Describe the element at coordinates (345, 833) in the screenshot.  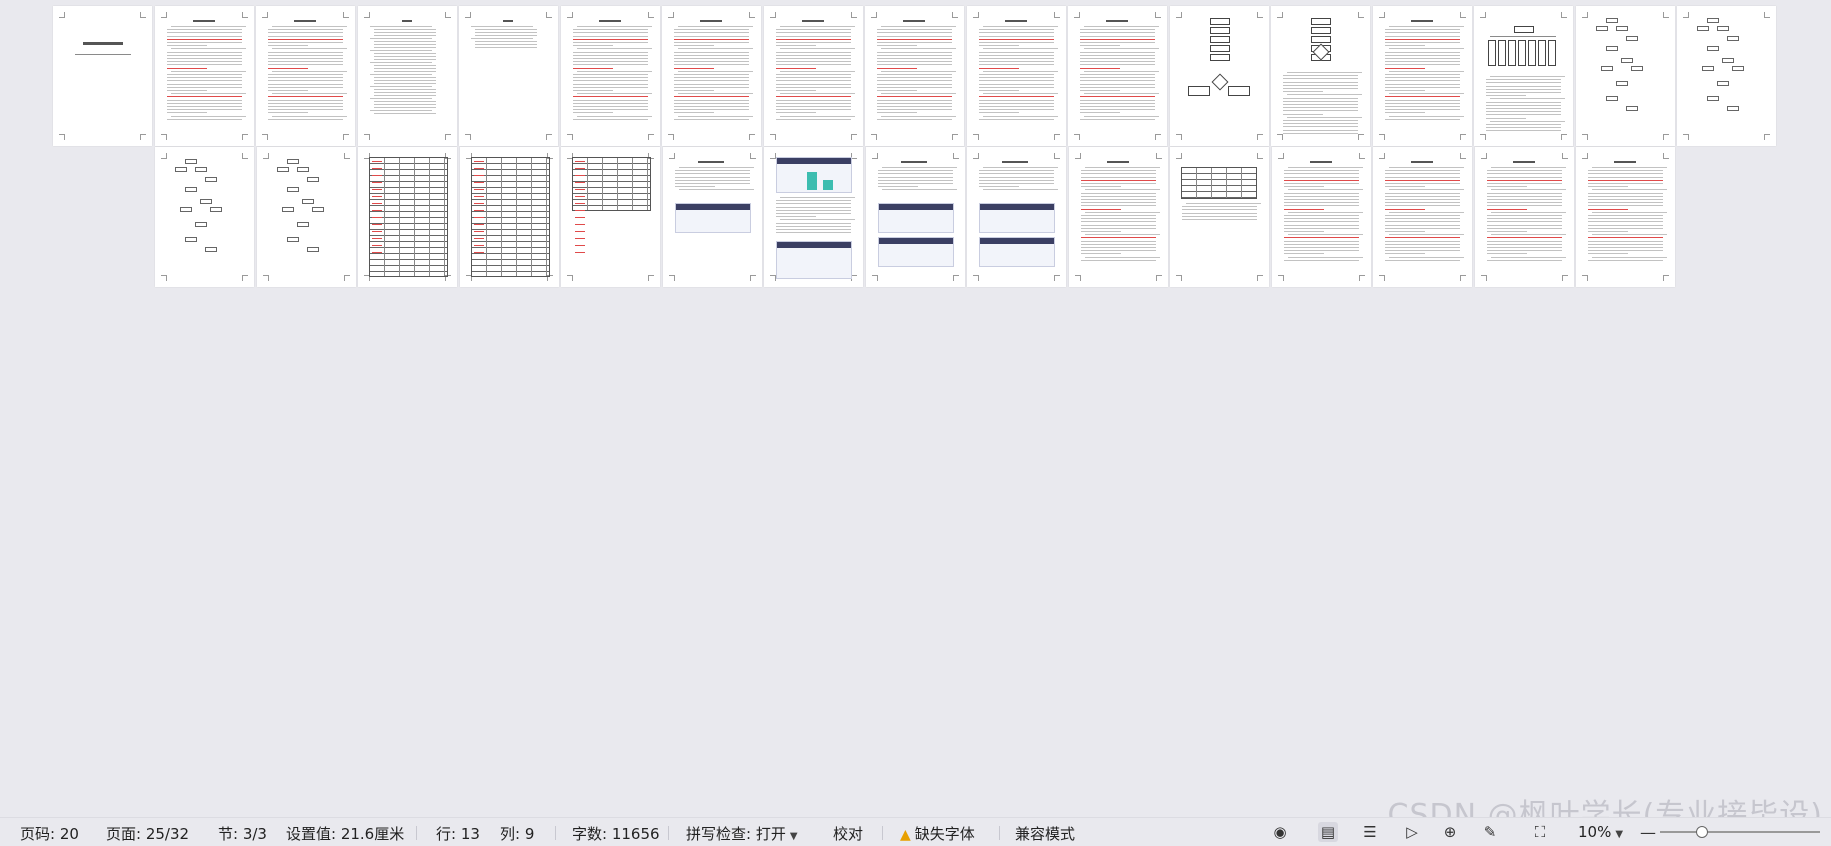
I see `setting-value-indicator: 设置值: 21.6厘米` at that location.